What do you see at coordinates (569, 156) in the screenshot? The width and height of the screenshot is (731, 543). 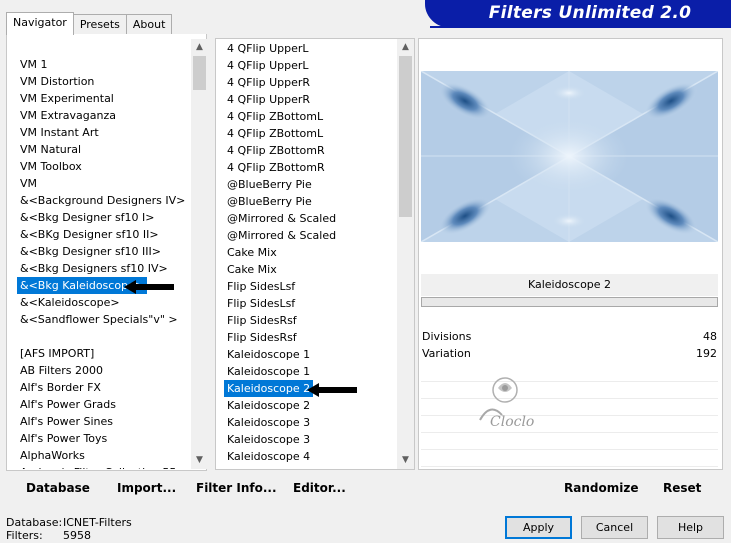 I see `preview-image` at bounding box center [569, 156].